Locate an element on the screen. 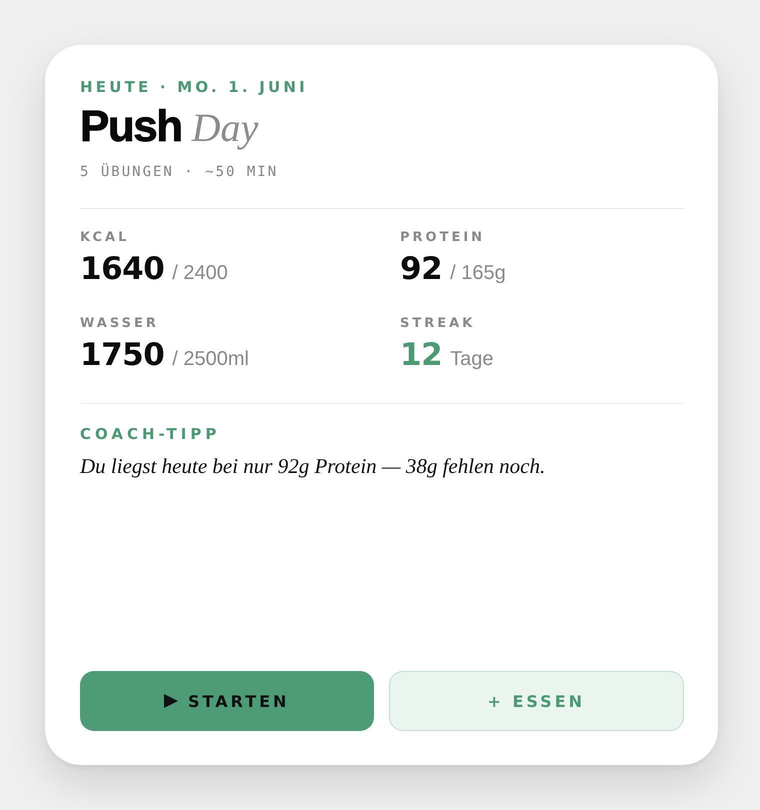  coach-tip-text: Du liegst heute bei nur 92g Protein — 38g fehlen noch. is located at coordinates (313, 466).